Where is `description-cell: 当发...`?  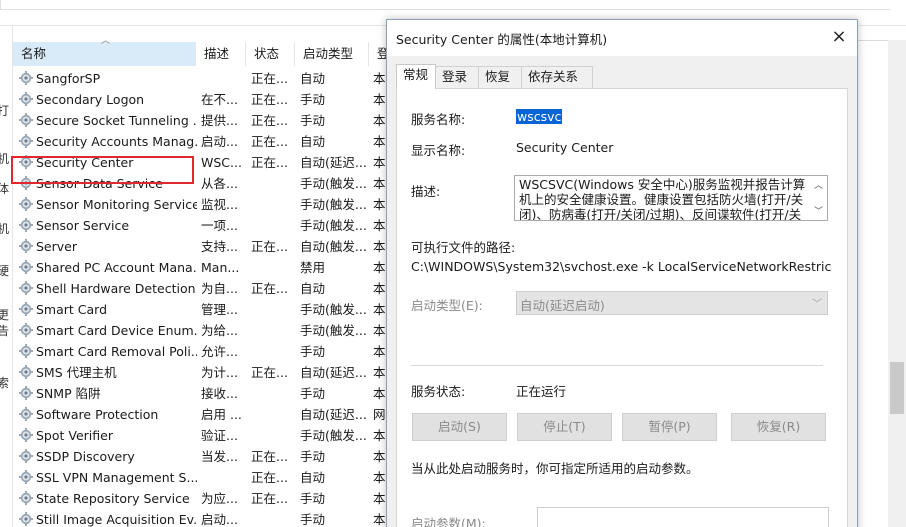 description-cell: 当发... is located at coordinates (219, 456).